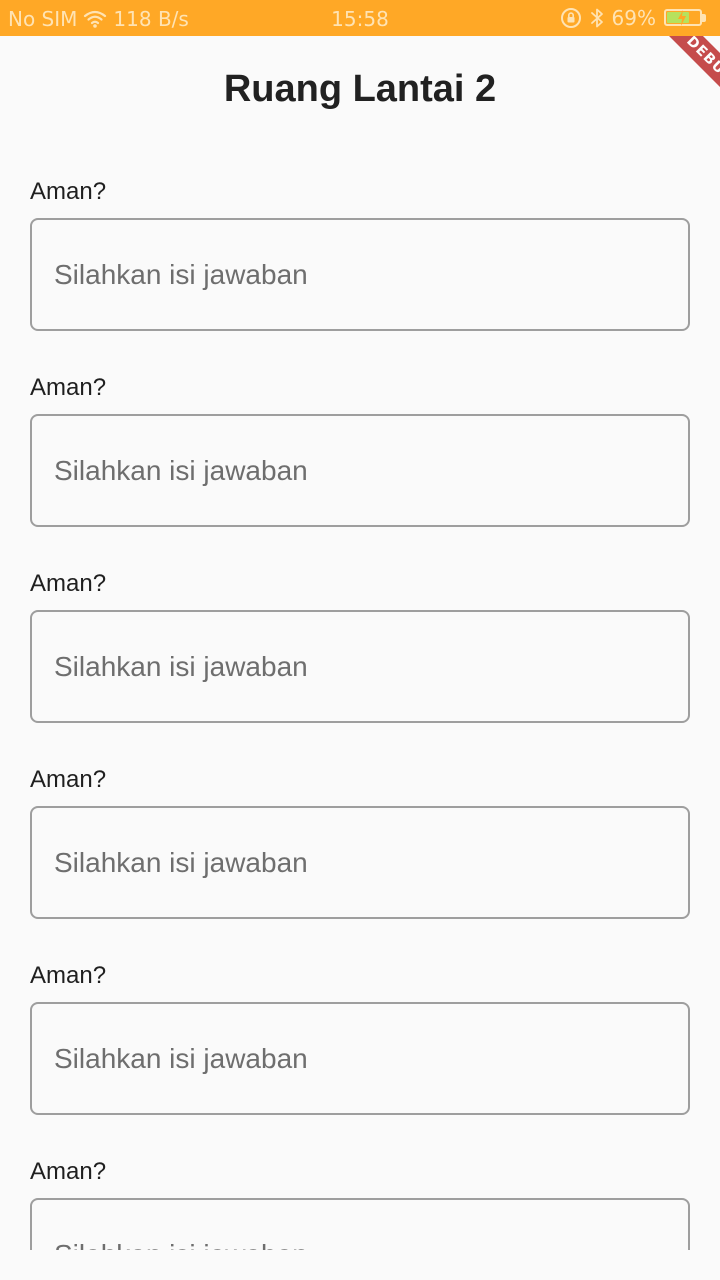 This screenshot has height=1280, width=720. Describe the element at coordinates (597, 18) in the screenshot. I see `bluetooth-icon` at that location.